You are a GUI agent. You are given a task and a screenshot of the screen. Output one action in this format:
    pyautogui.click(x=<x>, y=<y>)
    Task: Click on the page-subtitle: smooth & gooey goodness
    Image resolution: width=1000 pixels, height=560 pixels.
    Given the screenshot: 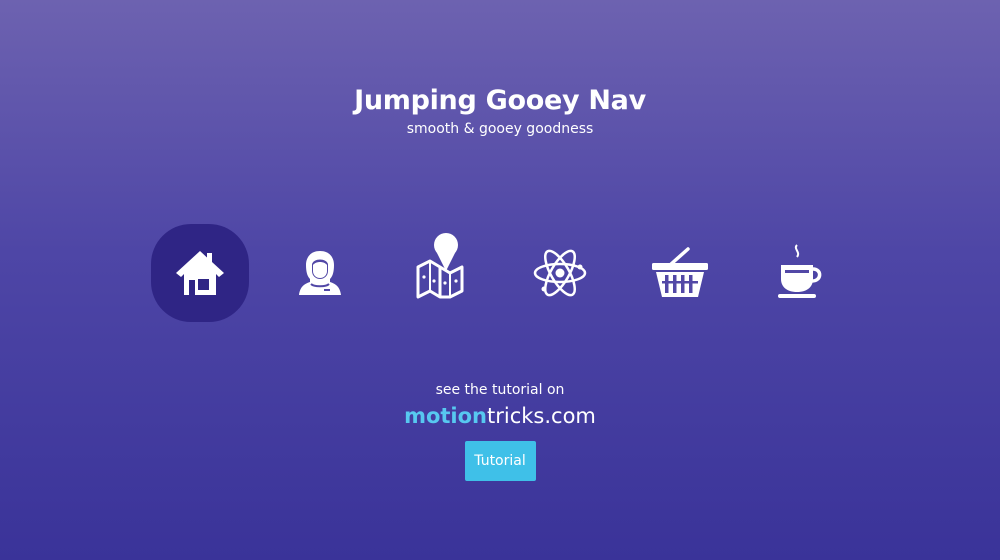 What is the action you would take?
    pyautogui.click(x=500, y=129)
    